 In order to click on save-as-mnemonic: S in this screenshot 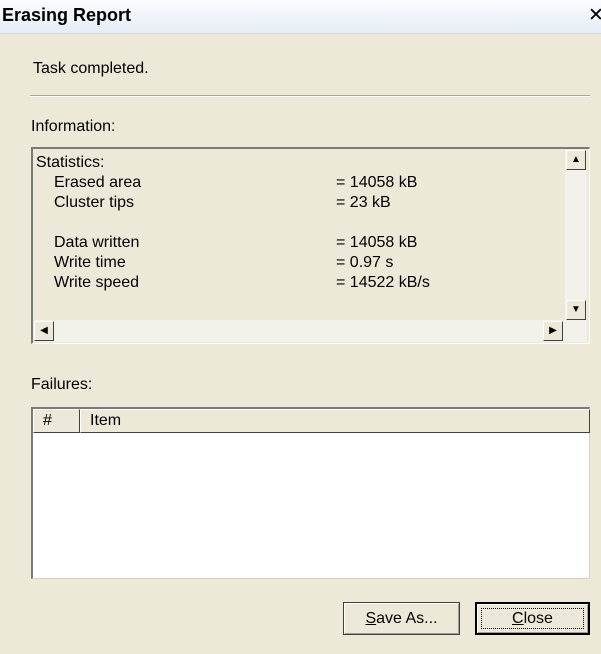, I will do `click(371, 618)`.